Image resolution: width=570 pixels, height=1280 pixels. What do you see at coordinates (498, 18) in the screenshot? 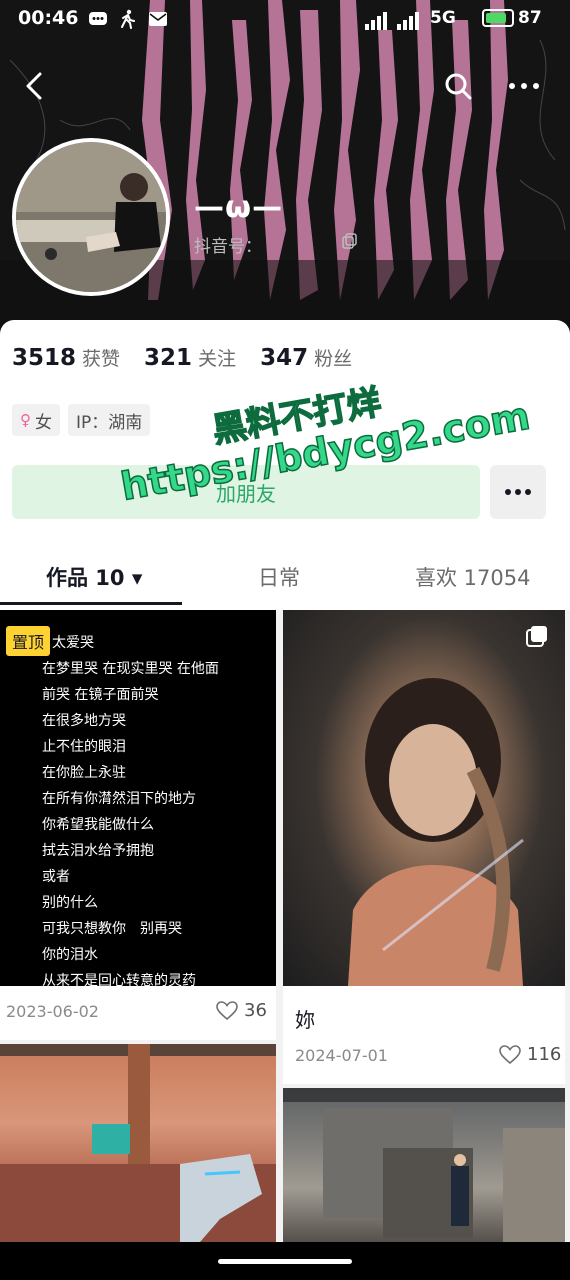
I see `battery-icon` at bounding box center [498, 18].